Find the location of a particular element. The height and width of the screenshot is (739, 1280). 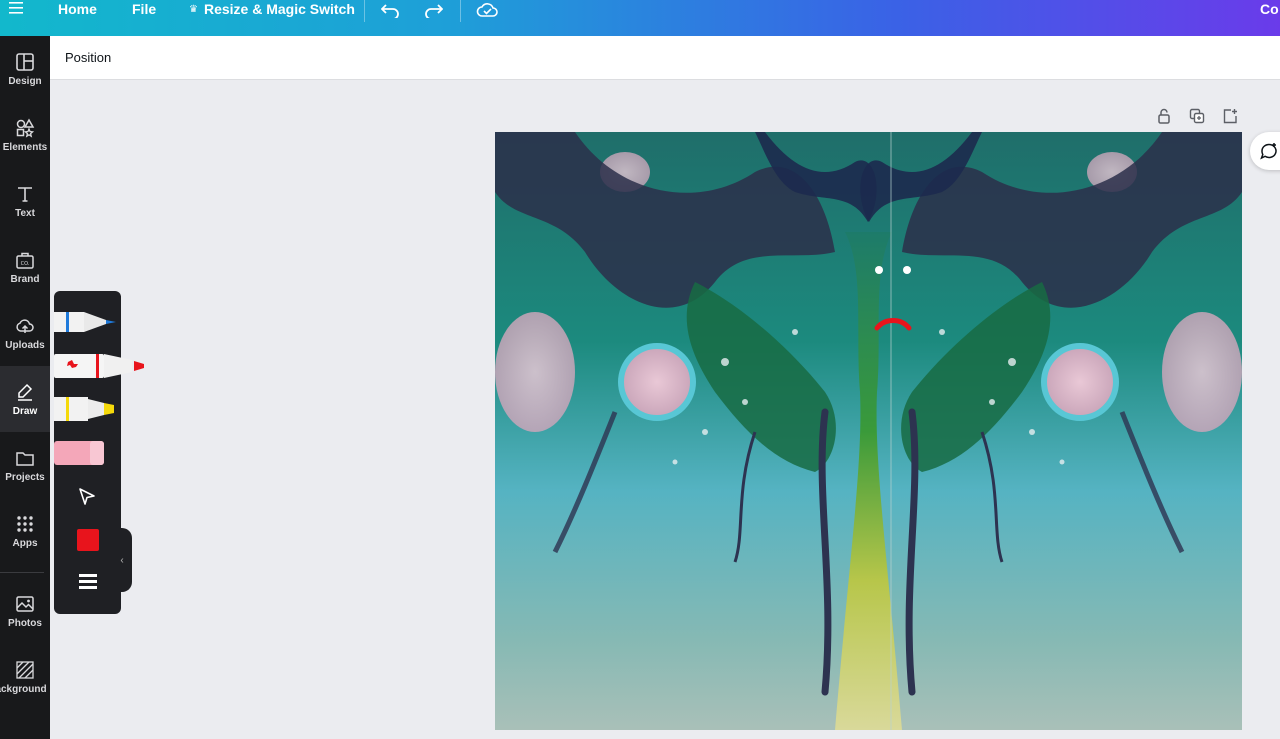

sidebar-item-text: Text is located at coordinates (25, 201).